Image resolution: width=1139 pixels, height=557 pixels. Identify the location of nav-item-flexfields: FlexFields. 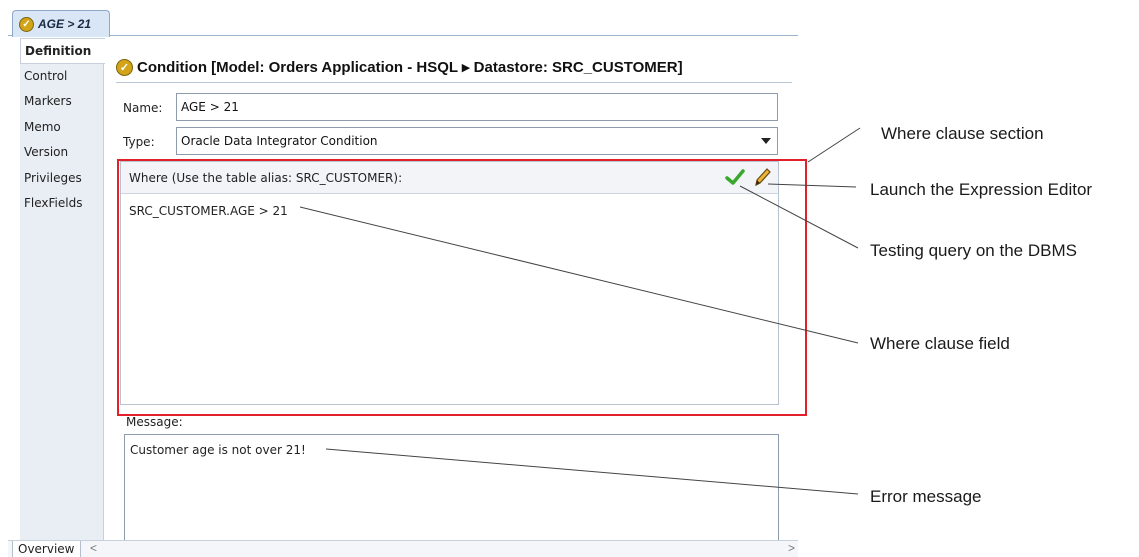
(61, 204).